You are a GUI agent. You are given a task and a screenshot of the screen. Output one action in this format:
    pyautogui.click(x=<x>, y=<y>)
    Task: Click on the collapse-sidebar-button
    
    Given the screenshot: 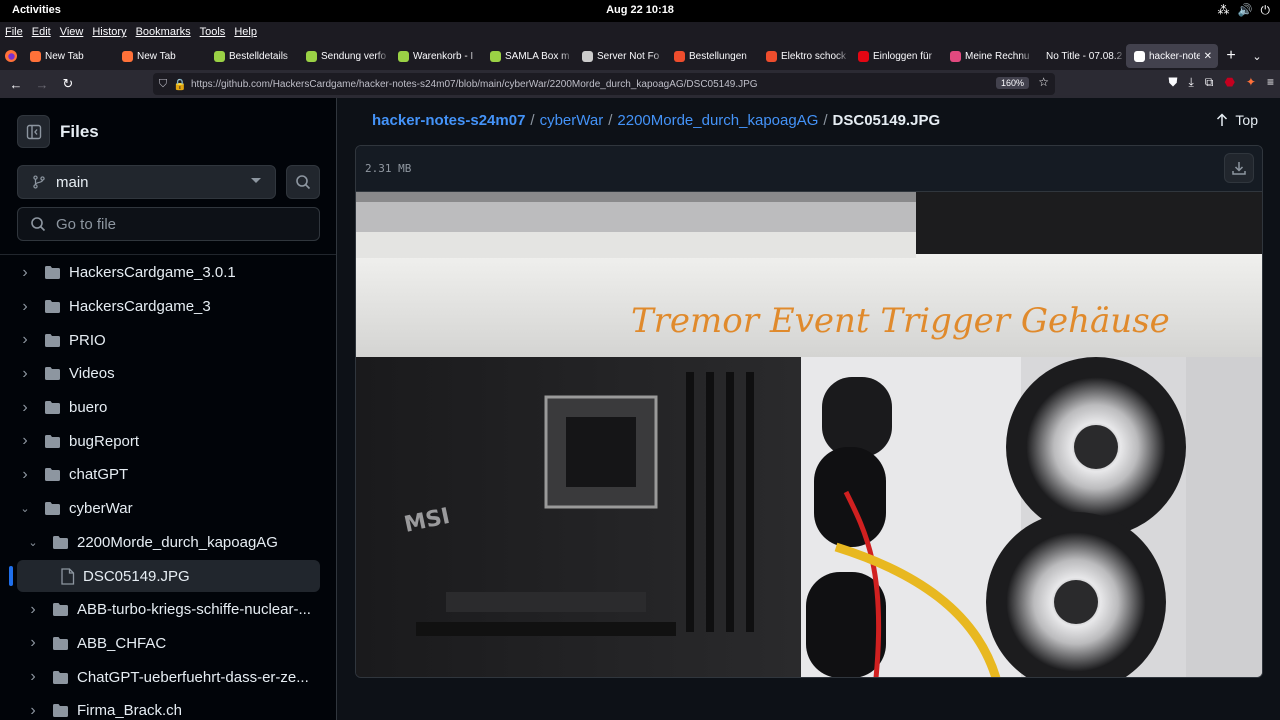 What is the action you would take?
    pyautogui.click(x=33, y=131)
    